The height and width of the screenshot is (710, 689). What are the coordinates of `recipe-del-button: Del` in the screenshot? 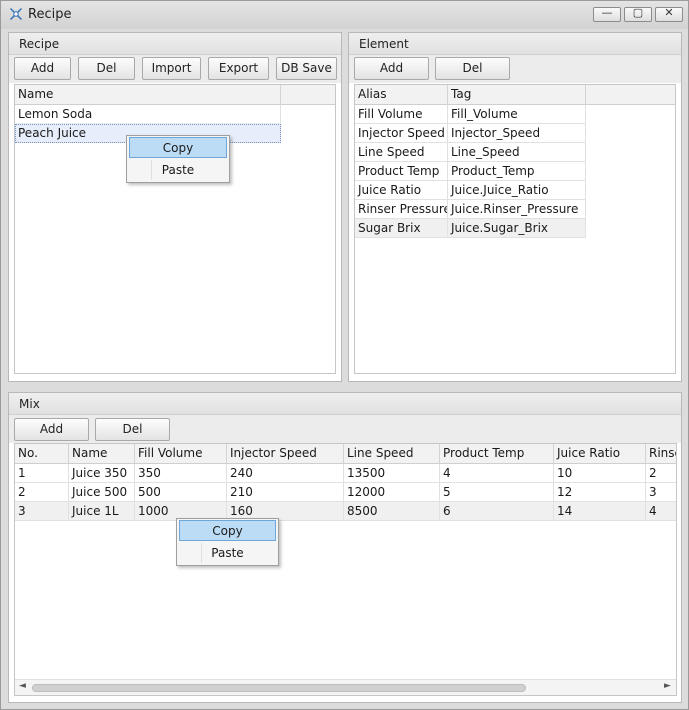 It's located at (106, 68).